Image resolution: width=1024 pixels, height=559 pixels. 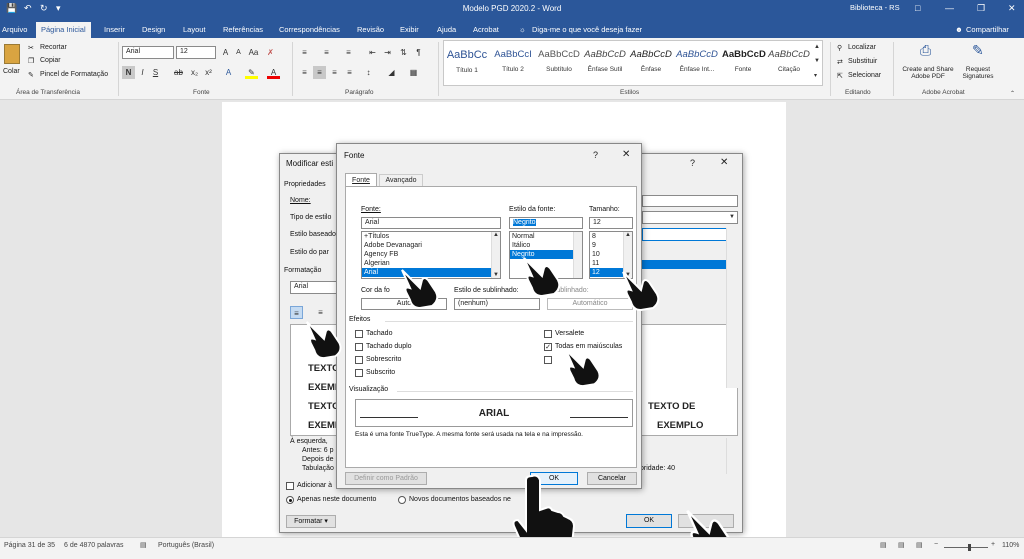 What do you see at coordinates (12, 54) in the screenshot?
I see `paste-icon` at bounding box center [12, 54].